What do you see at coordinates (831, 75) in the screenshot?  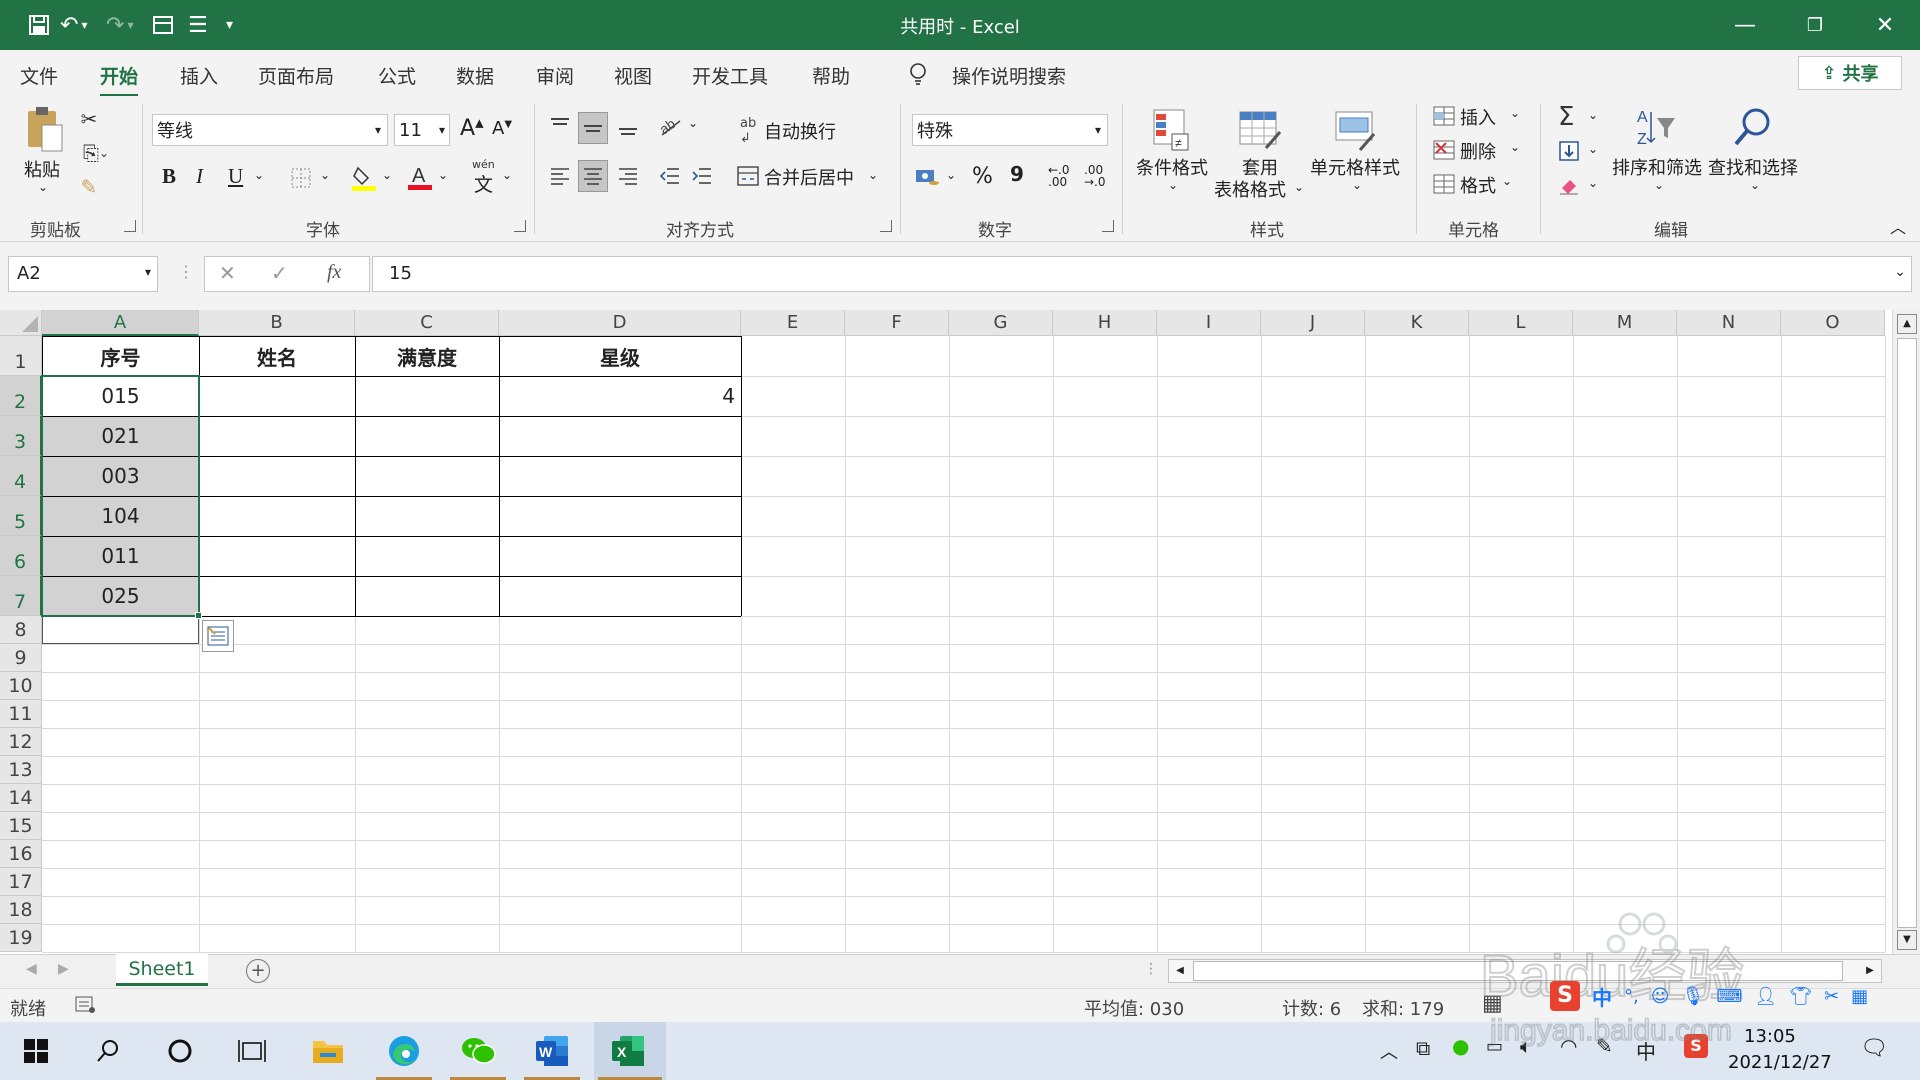 I see `tab-help: 帮助` at bounding box center [831, 75].